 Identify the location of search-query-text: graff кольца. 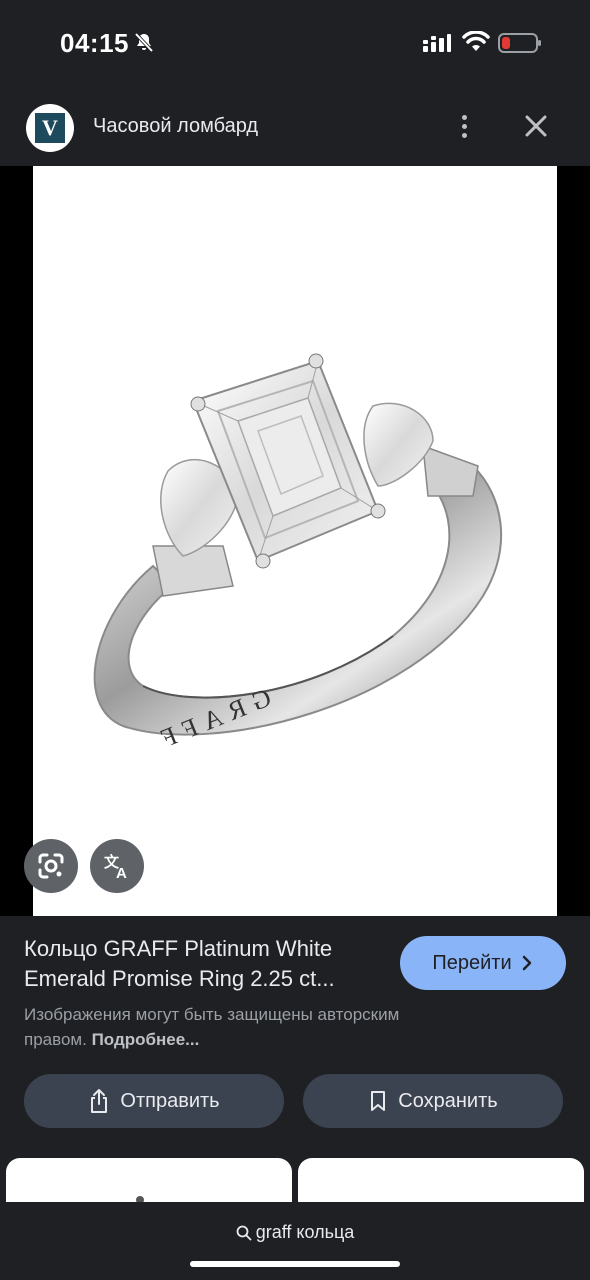
(305, 1232).